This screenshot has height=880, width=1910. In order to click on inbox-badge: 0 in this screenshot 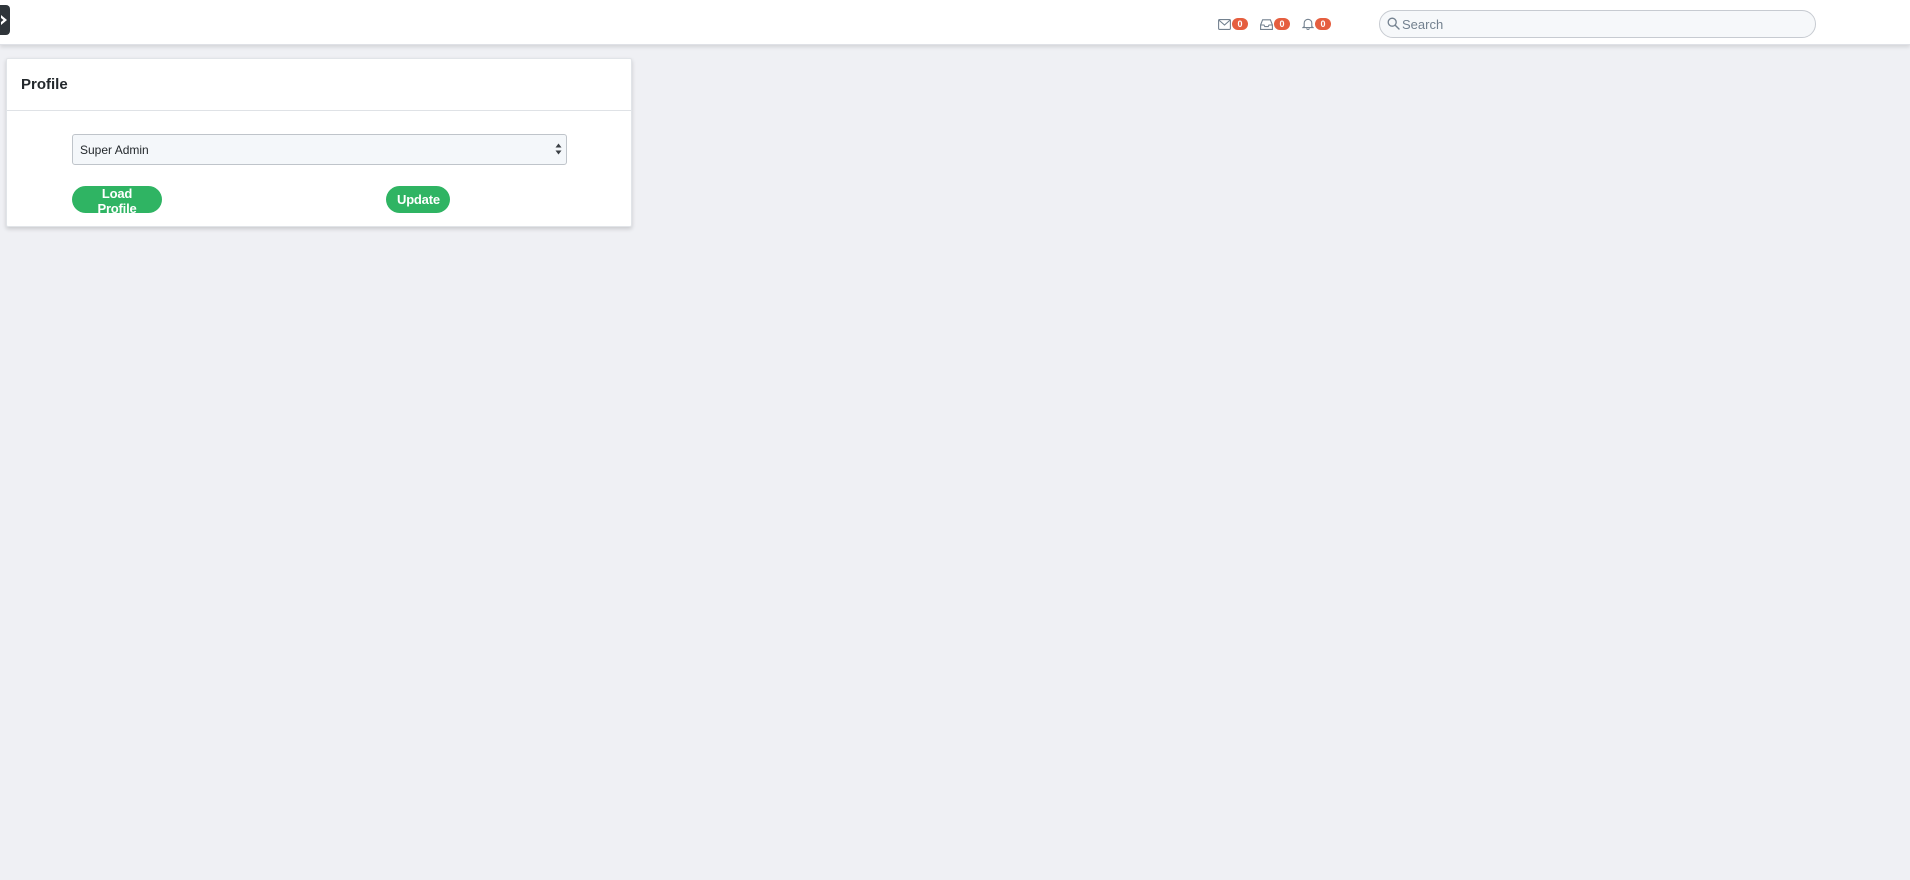, I will do `click(1282, 24)`.